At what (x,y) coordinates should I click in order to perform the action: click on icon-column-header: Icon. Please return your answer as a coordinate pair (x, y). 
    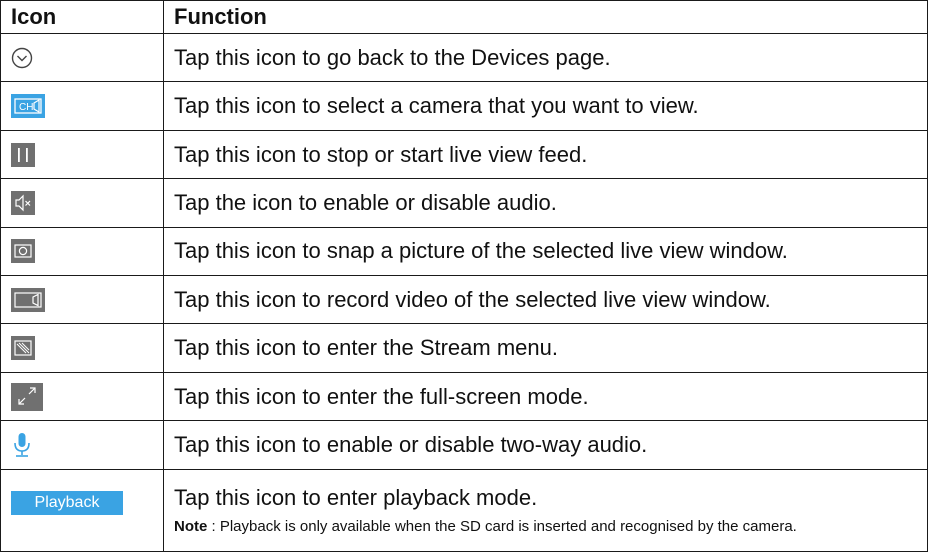
    Looking at the image, I should click on (82, 17).